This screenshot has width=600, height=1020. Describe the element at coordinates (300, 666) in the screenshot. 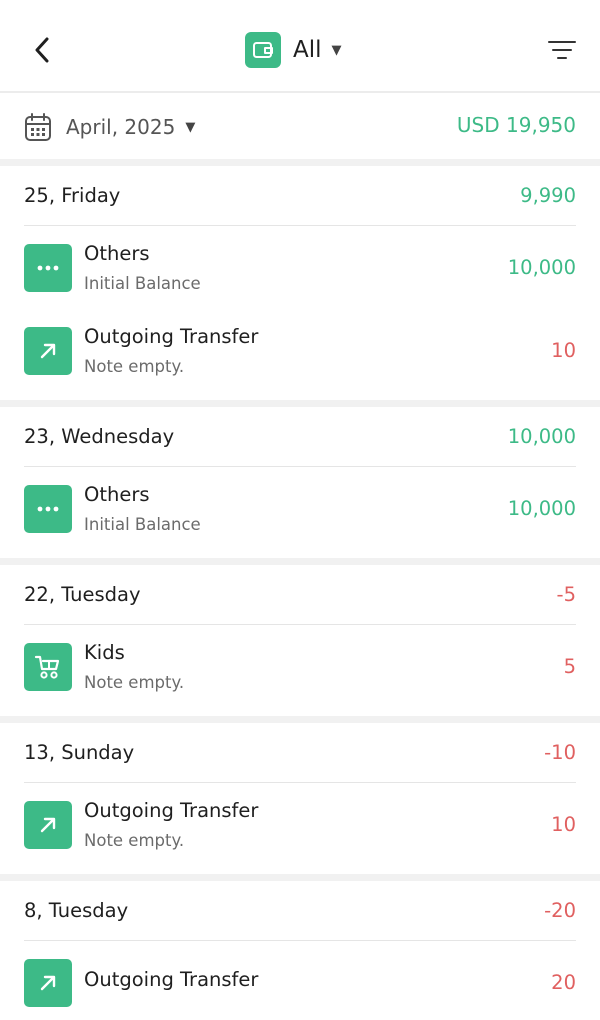

I see `transaction-row: Kids Note empty. 5` at that location.